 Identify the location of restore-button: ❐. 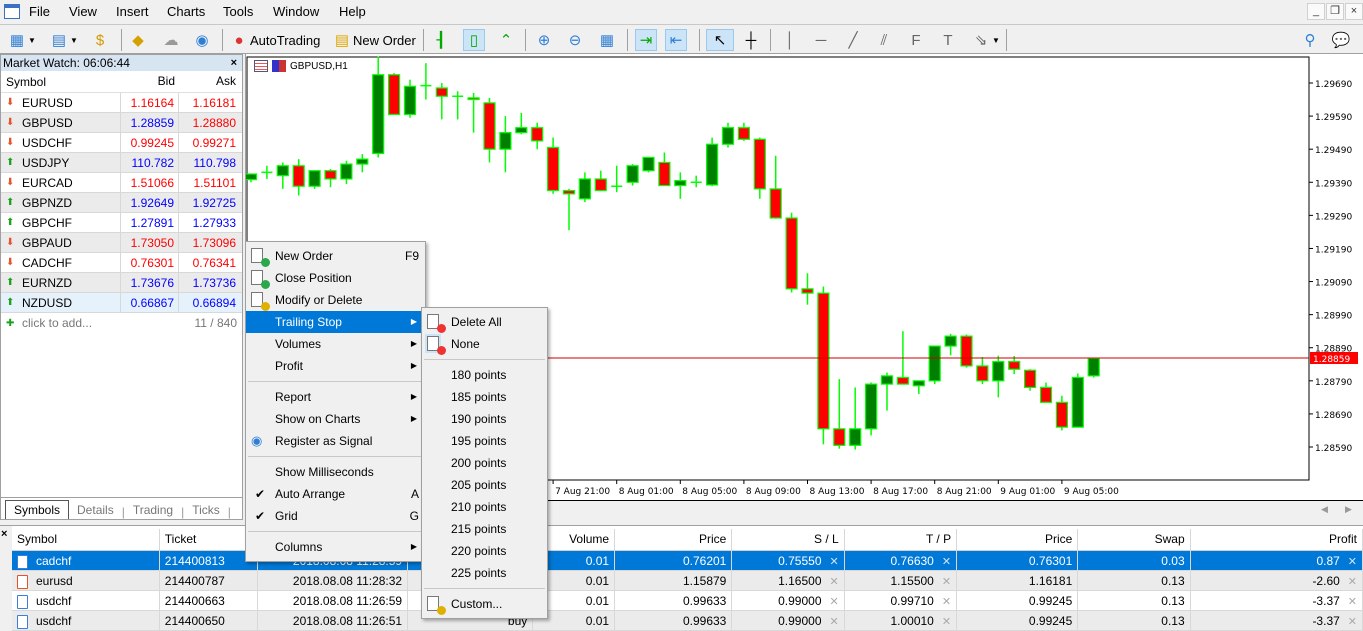
(1335, 11).